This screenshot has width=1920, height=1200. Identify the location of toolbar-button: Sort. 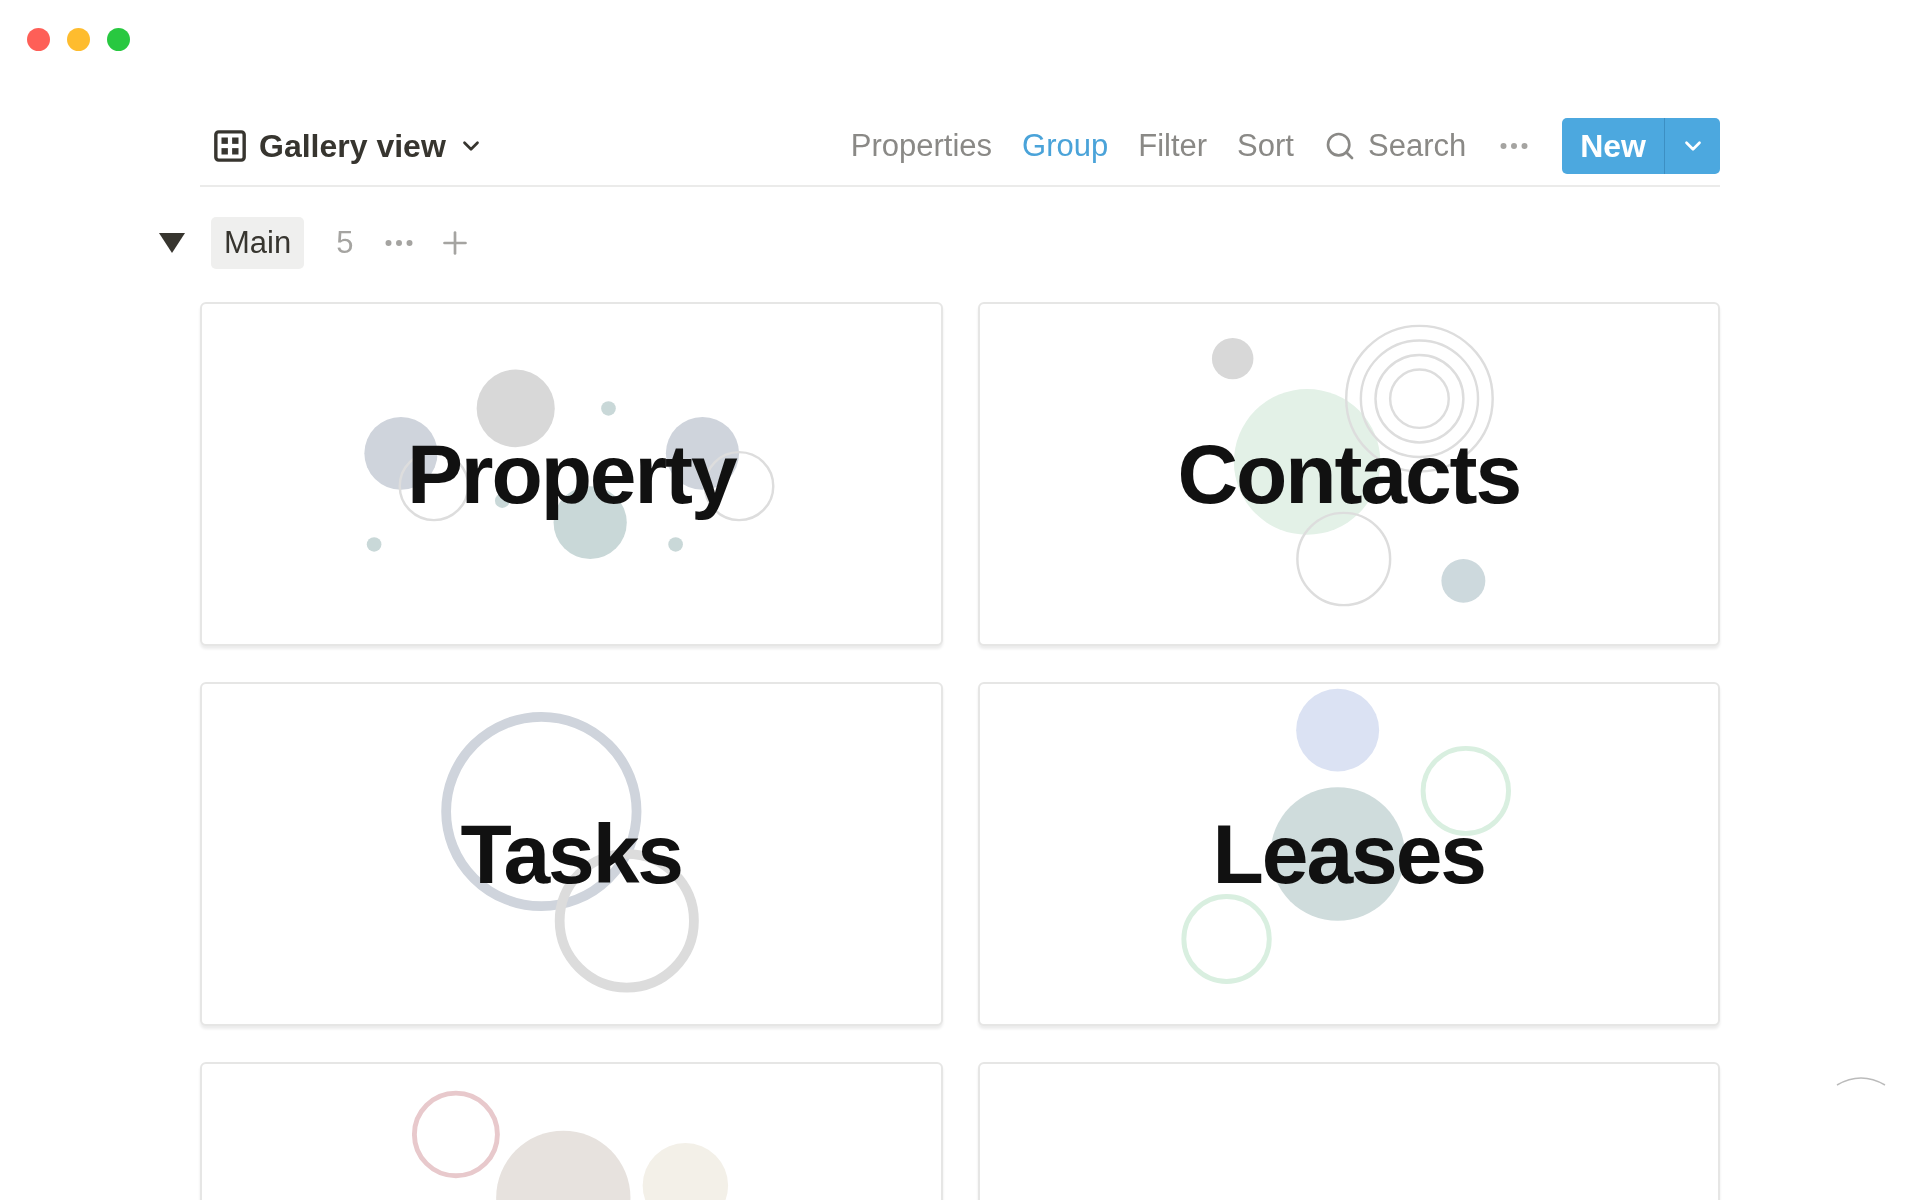
(1265, 146).